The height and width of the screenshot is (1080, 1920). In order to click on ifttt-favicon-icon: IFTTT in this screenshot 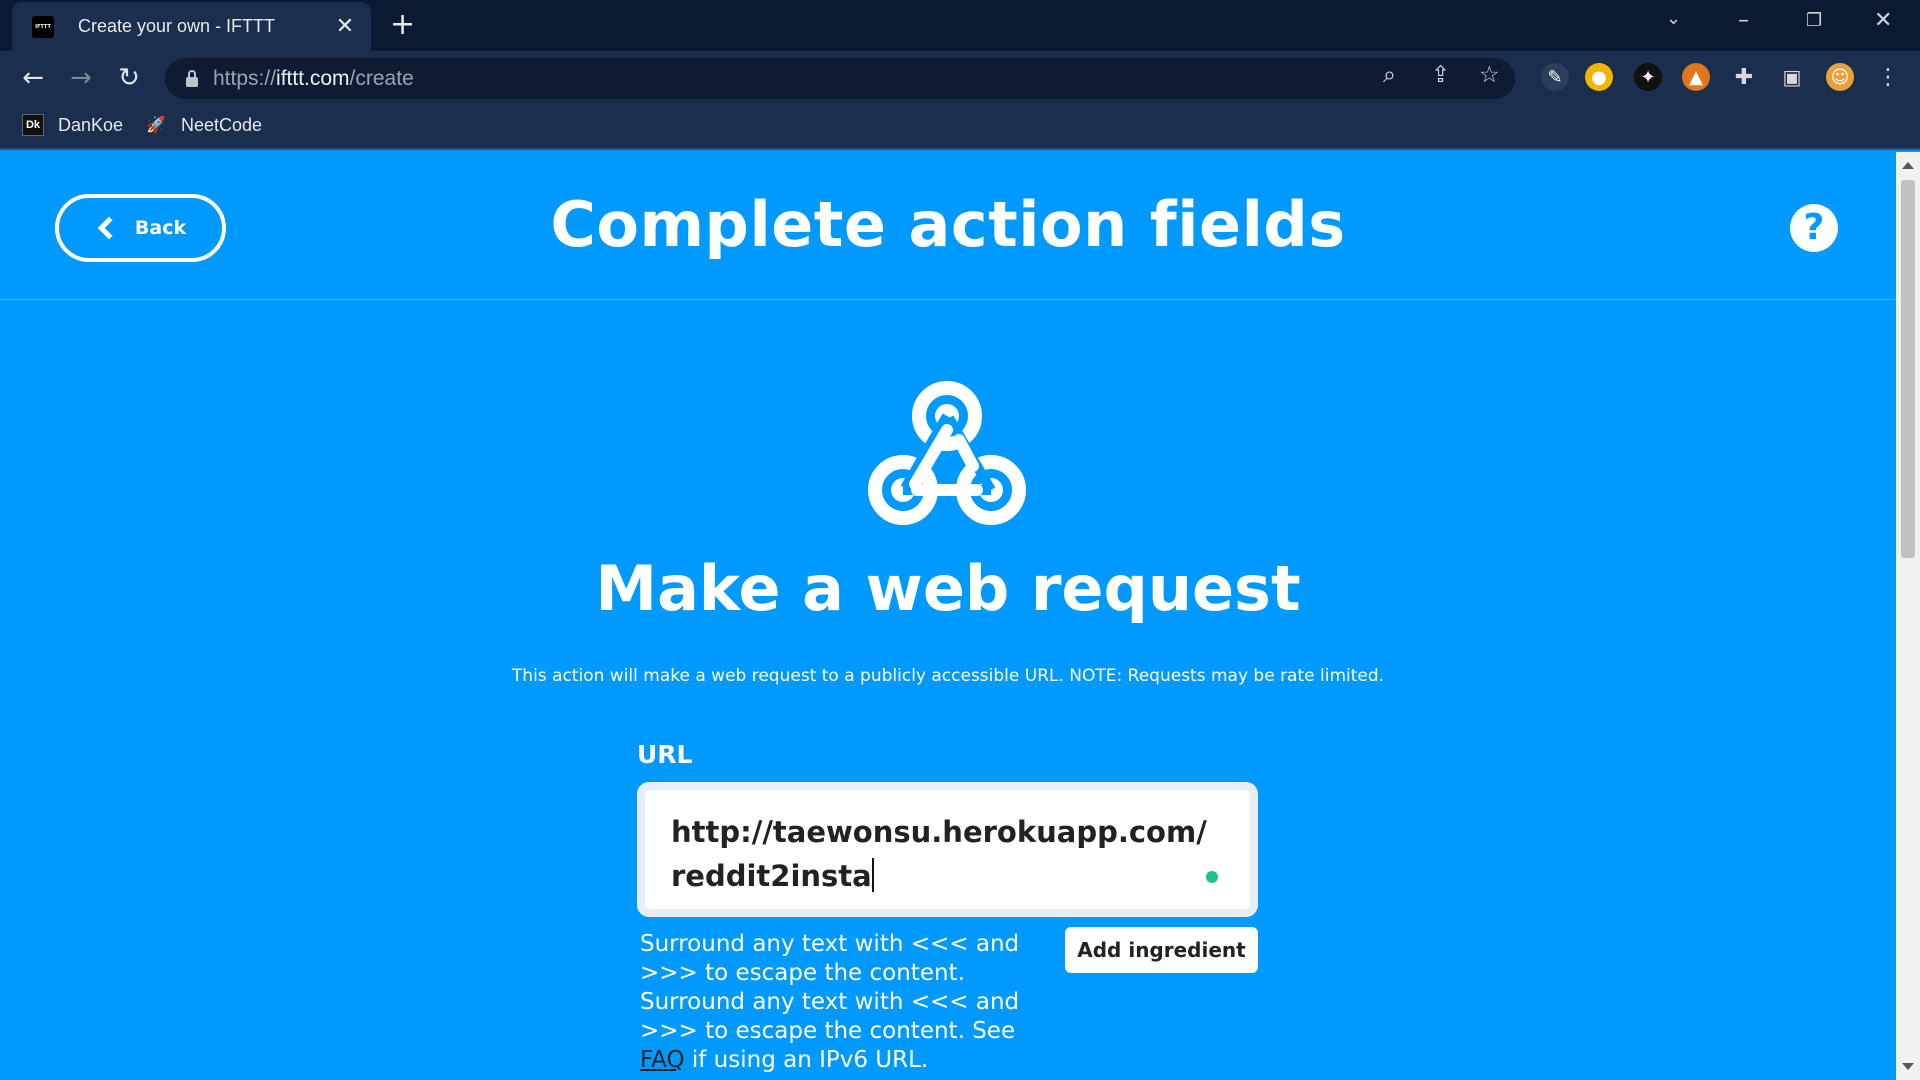, I will do `click(43, 26)`.